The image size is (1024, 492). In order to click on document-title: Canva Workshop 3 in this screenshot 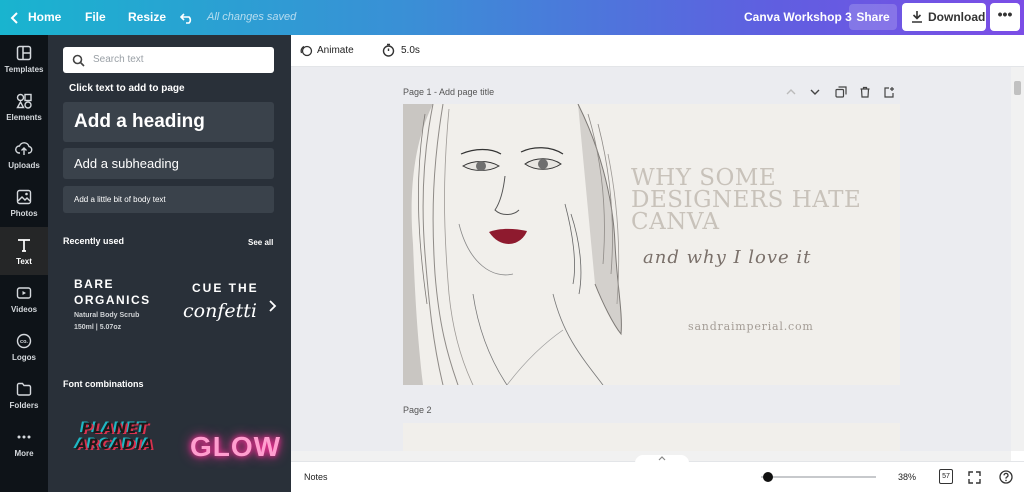, I will do `click(798, 17)`.